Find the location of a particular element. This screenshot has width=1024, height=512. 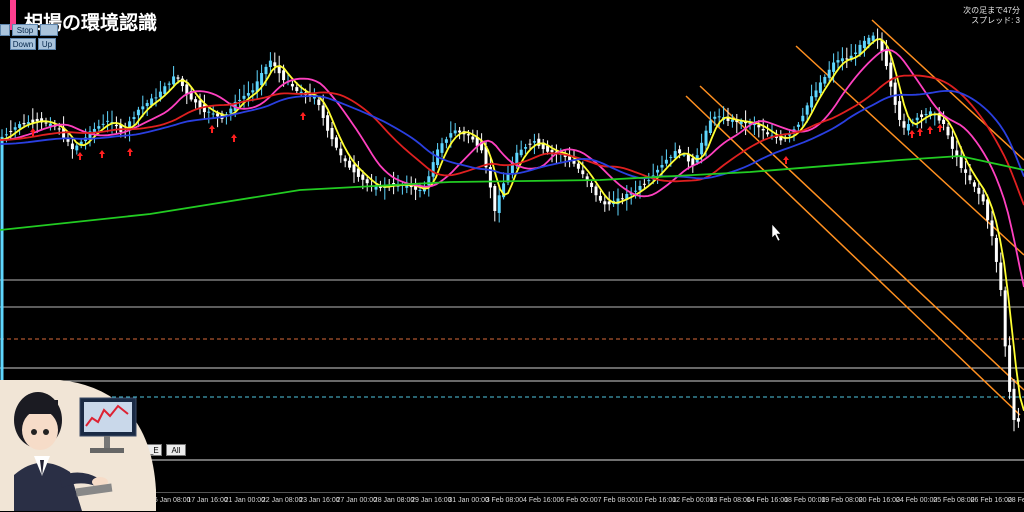

time-tick-label: 3 Feb 08:00 is located at coordinates (504, 500).